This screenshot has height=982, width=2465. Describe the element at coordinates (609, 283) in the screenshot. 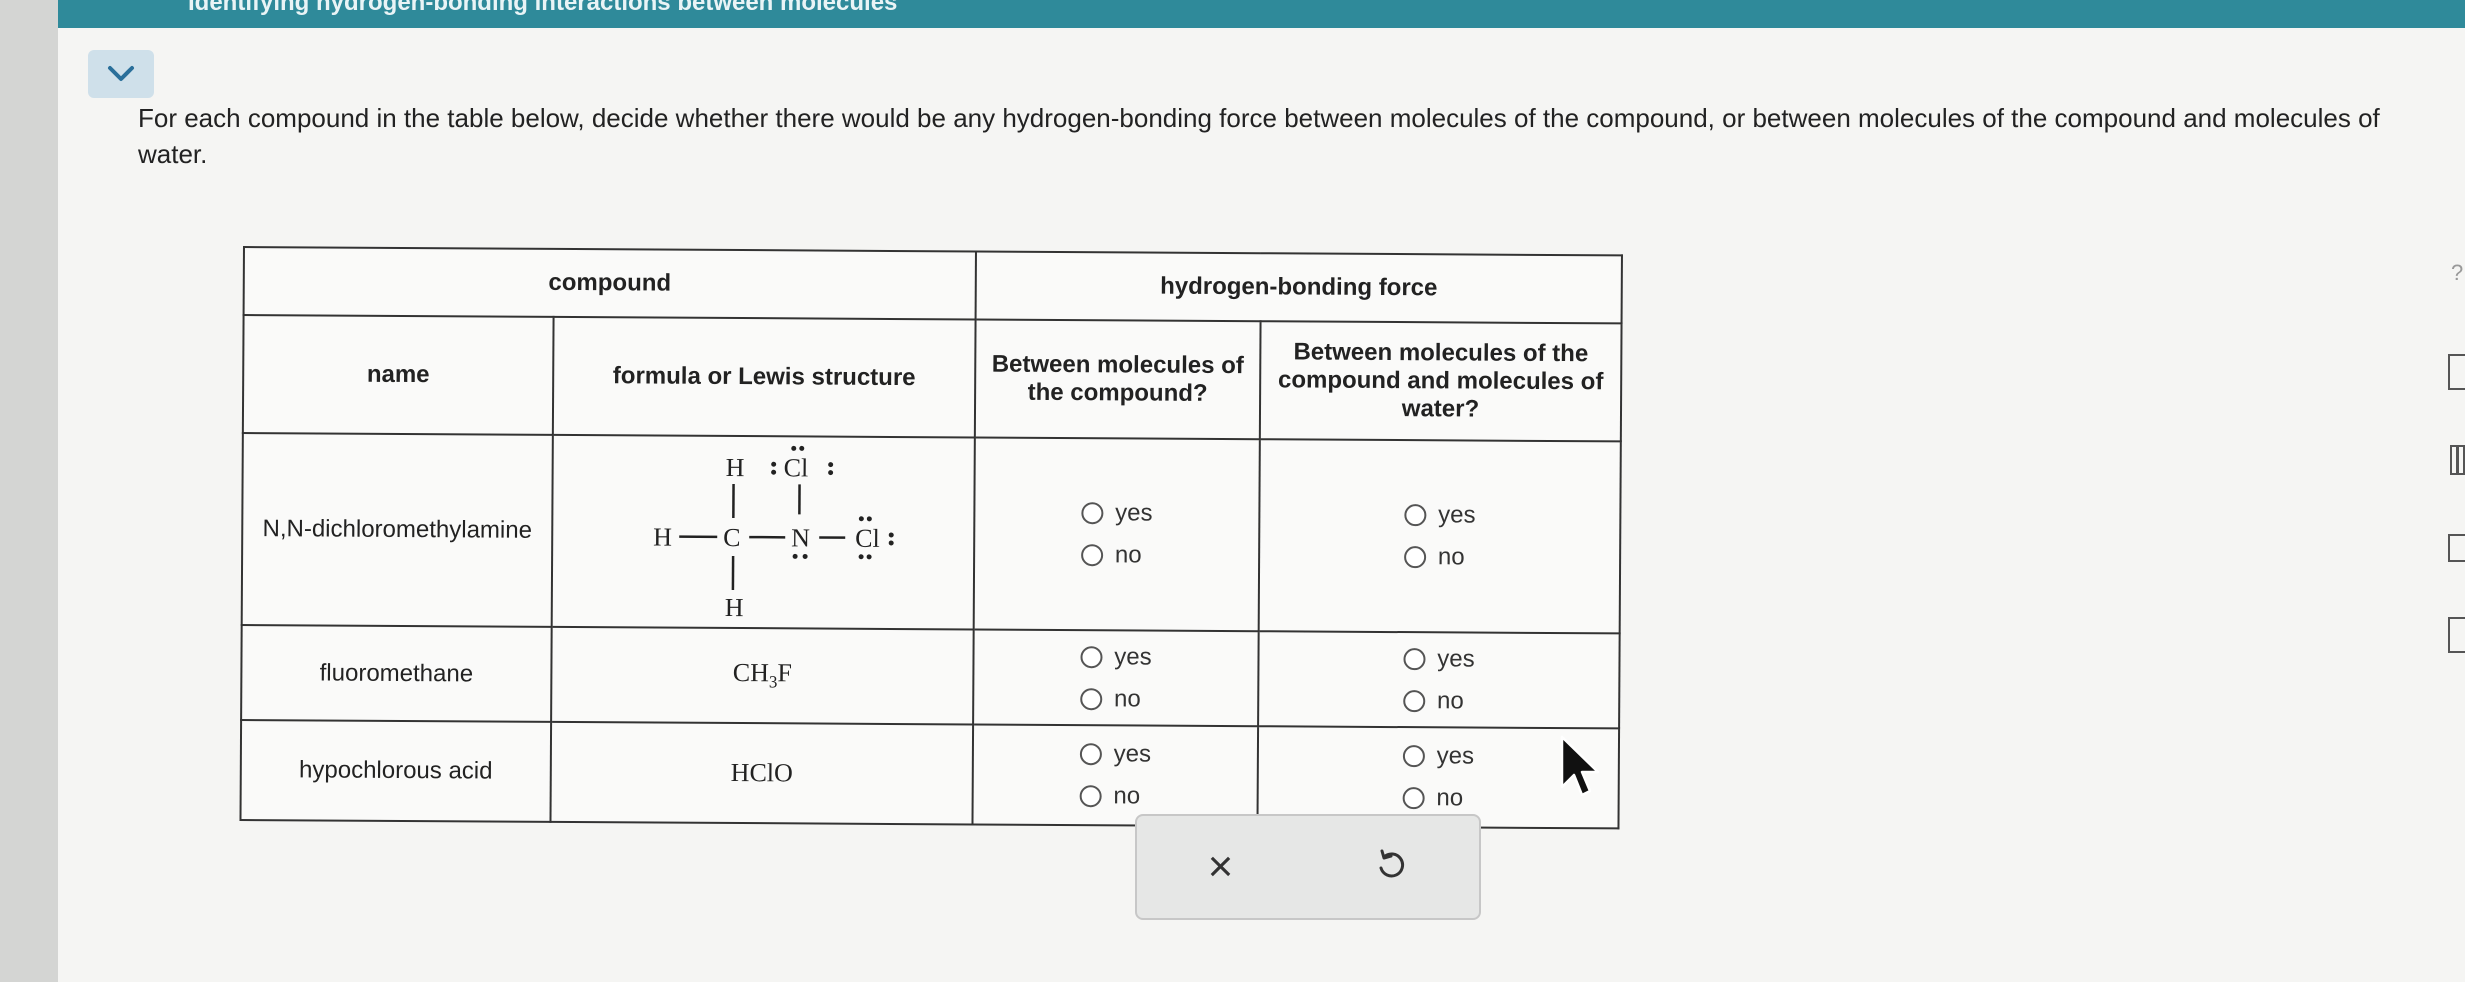

I see `header-compound: compound` at that location.